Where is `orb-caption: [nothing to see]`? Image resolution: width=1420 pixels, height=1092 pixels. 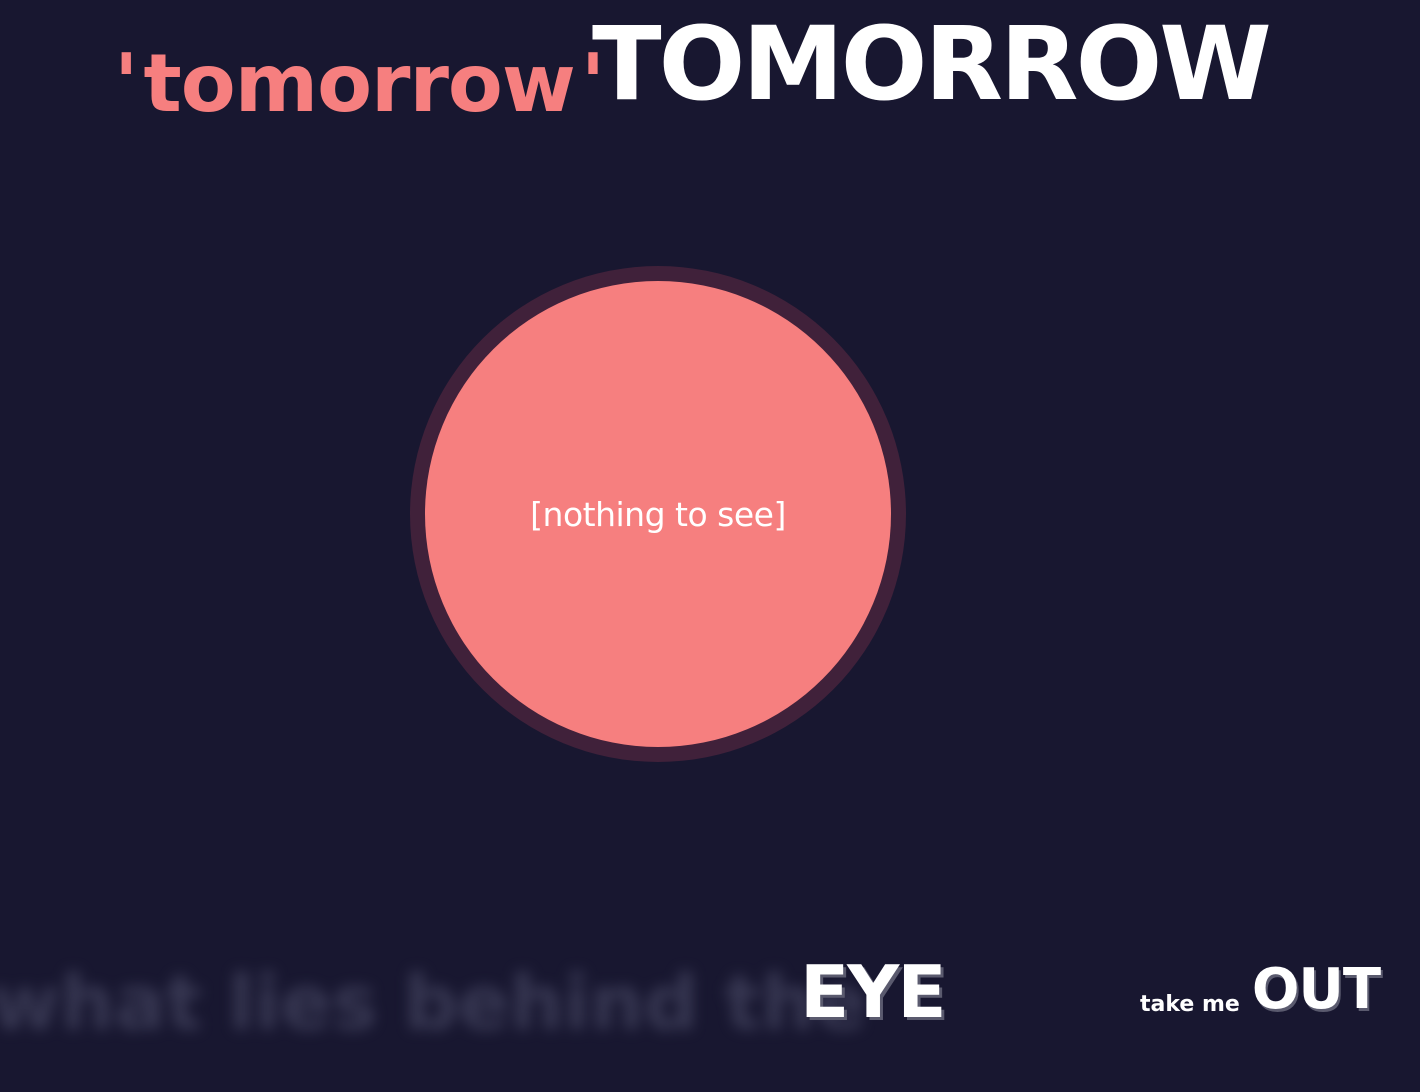 orb-caption: [nothing to see] is located at coordinates (658, 514).